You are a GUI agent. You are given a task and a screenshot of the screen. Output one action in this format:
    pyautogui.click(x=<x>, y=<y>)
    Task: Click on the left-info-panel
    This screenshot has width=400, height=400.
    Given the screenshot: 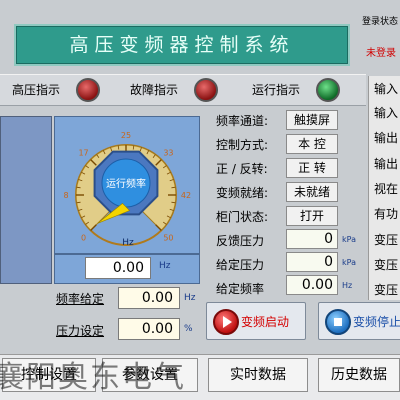 What is the action you would take?
    pyautogui.click(x=26, y=200)
    